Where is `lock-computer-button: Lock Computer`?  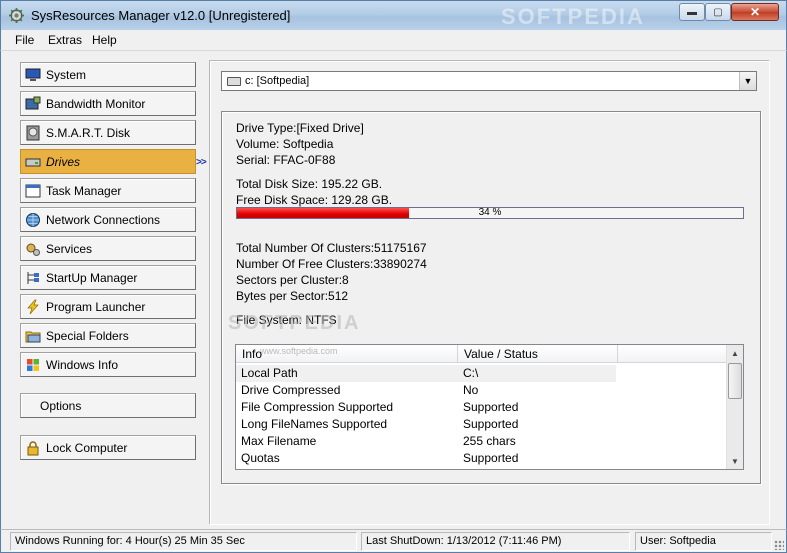
lock-computer-button: Lock Computer is located at coordinates (108, 447).